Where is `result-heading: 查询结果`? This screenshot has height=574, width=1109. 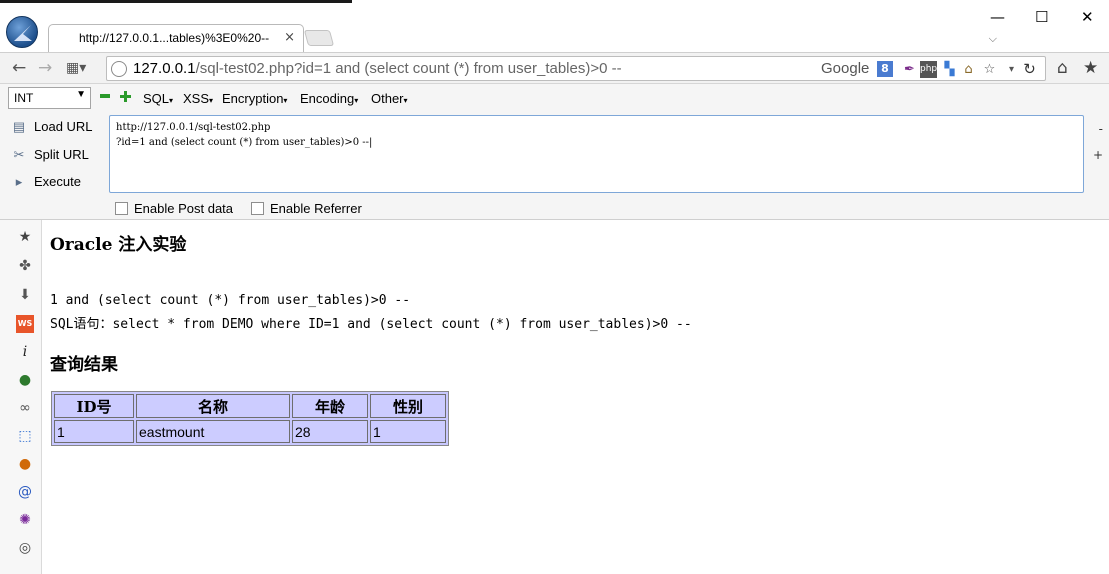 result-heading: 查询结果 is located at coordinates (84, 365).